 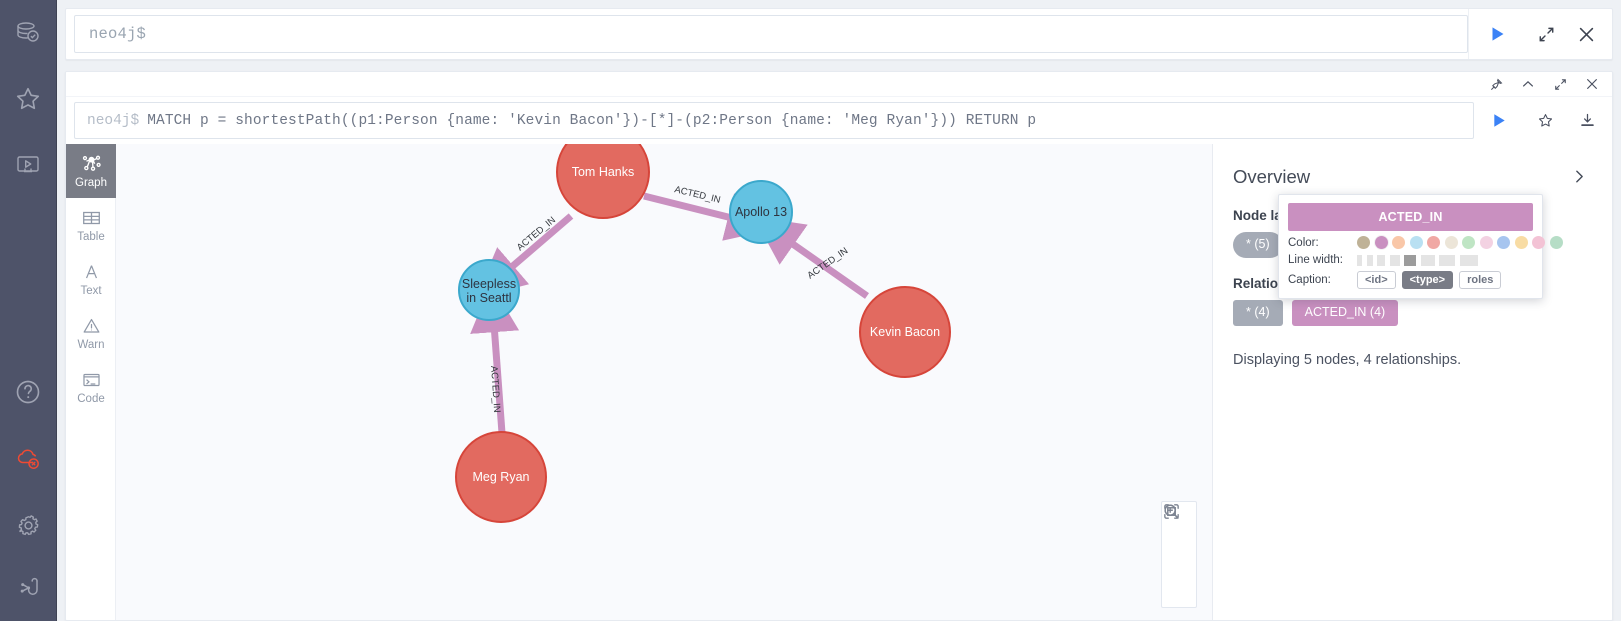 I want to click on run-query-button, so click(x=1499, y=121).